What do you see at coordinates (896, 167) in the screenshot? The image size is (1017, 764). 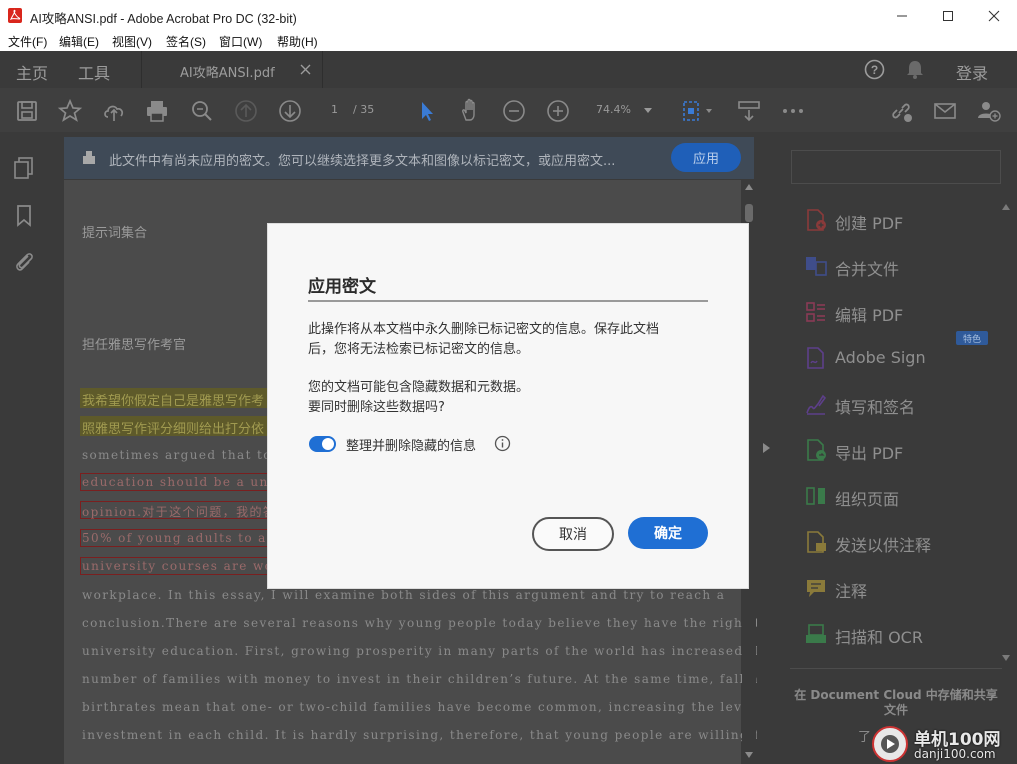 I see `tools-search-input` at bounding box center [896, 167].